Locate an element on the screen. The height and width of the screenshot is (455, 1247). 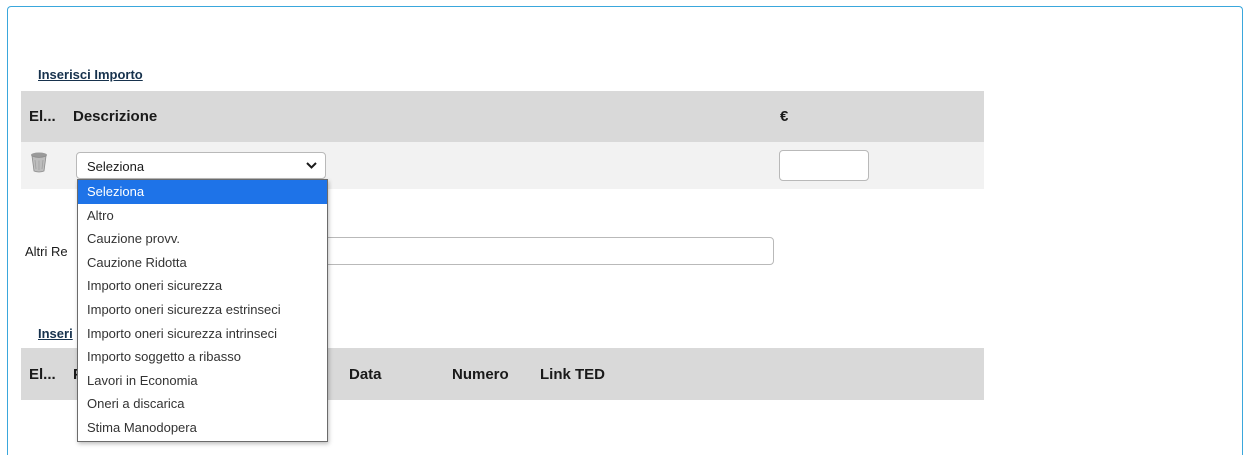
option-cauzione-ridotta: Cauzione Ridotta is located at coordinates (202, 263).